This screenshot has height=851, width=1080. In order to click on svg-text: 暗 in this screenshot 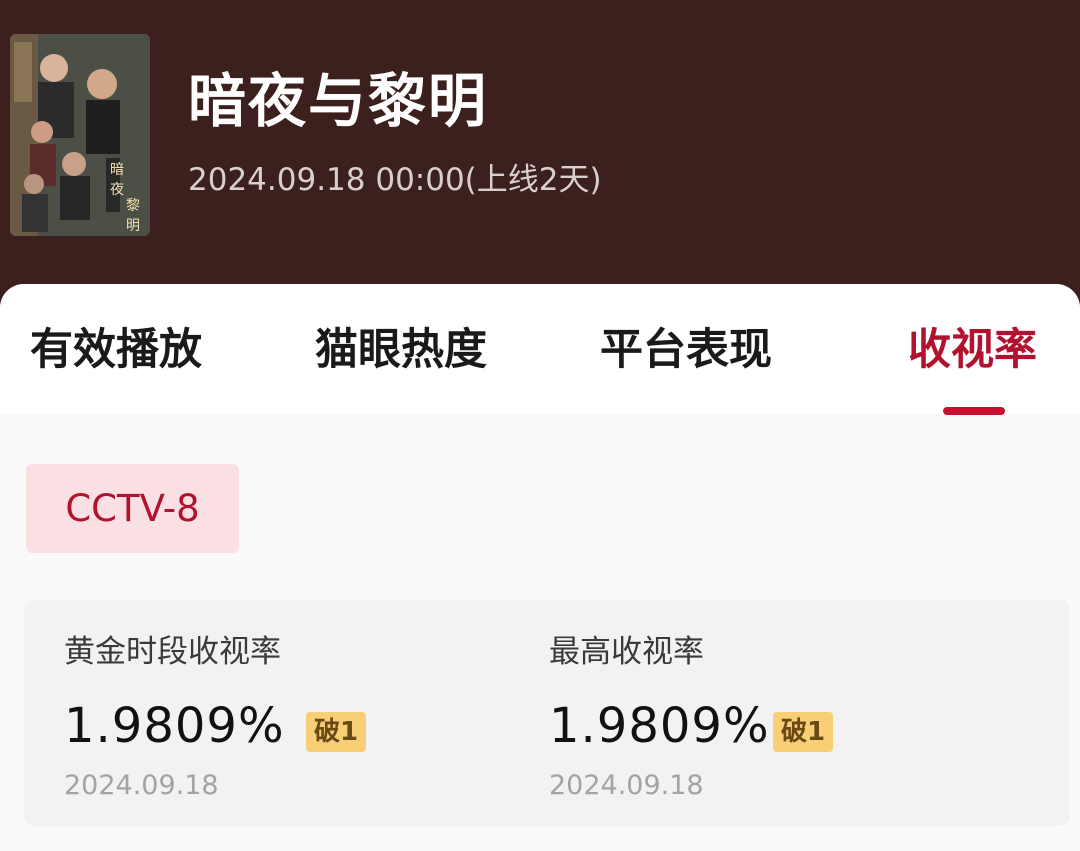, I will do `click(117, 170)`.